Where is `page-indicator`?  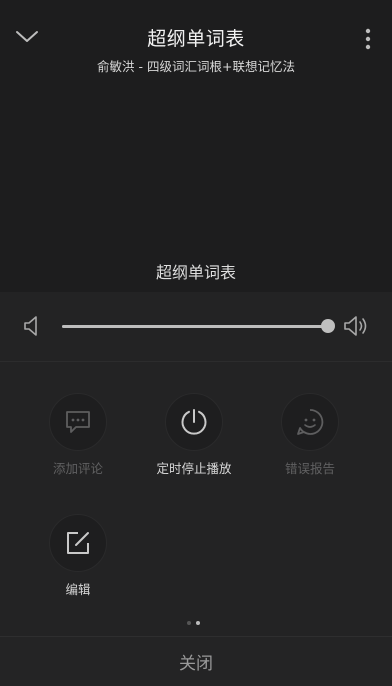 page-indicator is located at coordinates (193, 624).